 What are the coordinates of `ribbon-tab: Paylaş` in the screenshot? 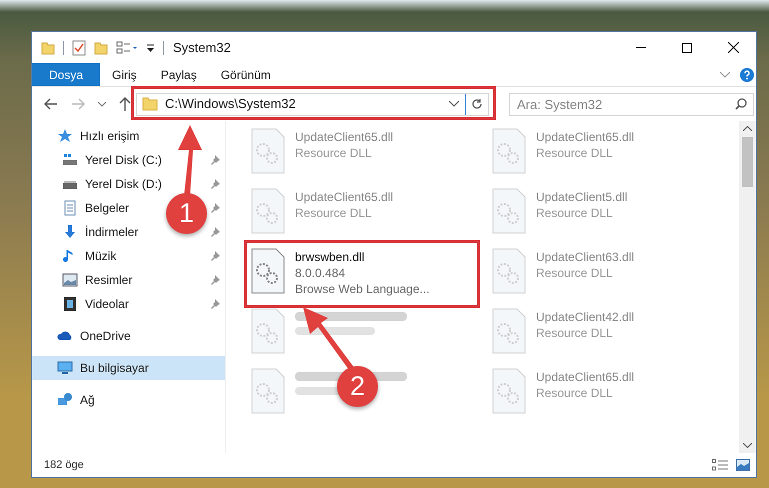 It's located at (178, 74).